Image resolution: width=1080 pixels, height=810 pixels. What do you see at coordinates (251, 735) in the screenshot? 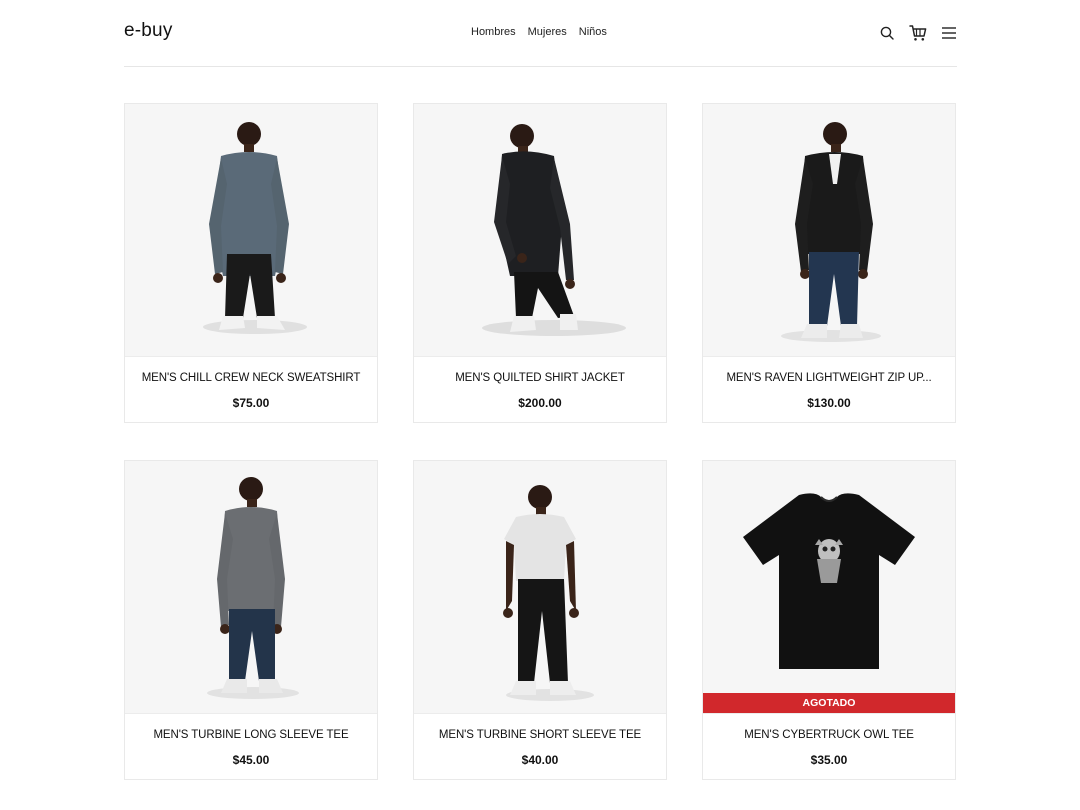
I see `product-title: MEN'S TURBINE LONG SLEEVE TEE` at bounding box center [251, 735].